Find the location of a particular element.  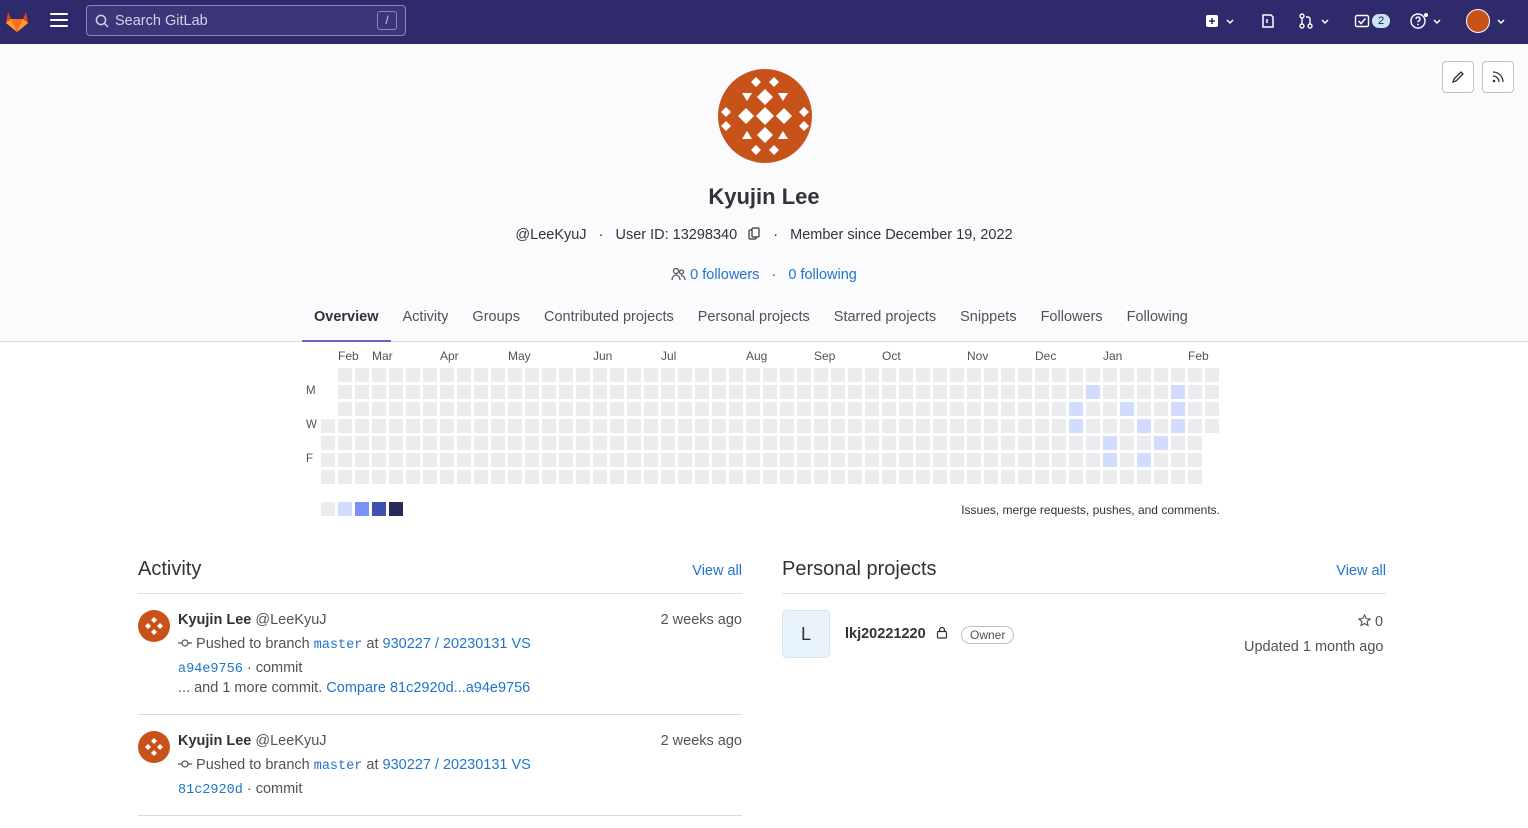

project-stars: 0 is located at coordinates (1370, 621).